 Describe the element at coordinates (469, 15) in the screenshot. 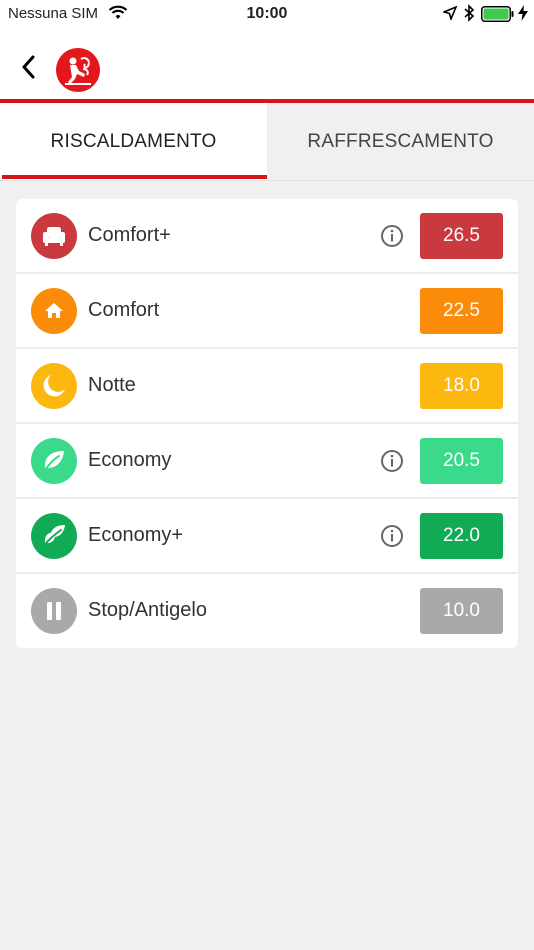

I see `bluetooth-icon` at that location.